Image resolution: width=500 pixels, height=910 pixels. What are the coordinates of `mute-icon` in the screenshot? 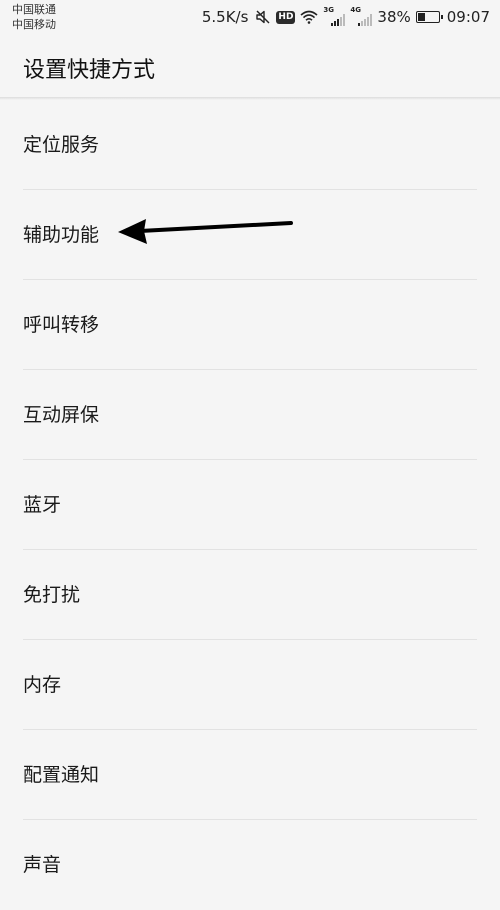 It's located at (263, 17).